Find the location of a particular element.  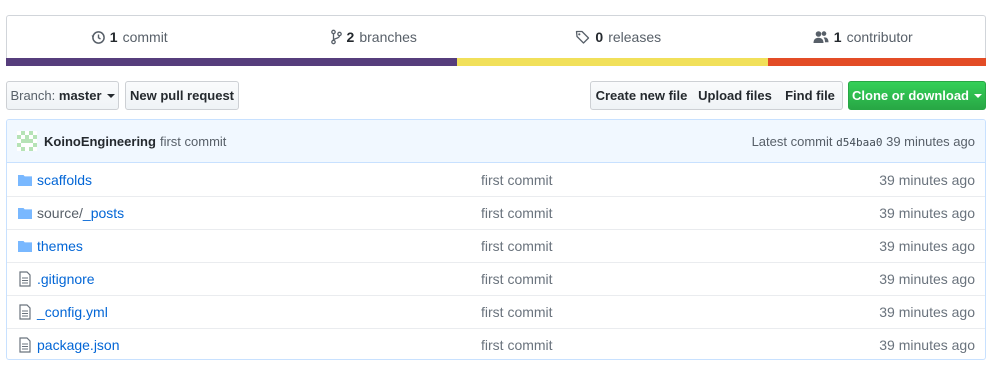

commit-message-link: first commit is located at coordinates (193, 141).